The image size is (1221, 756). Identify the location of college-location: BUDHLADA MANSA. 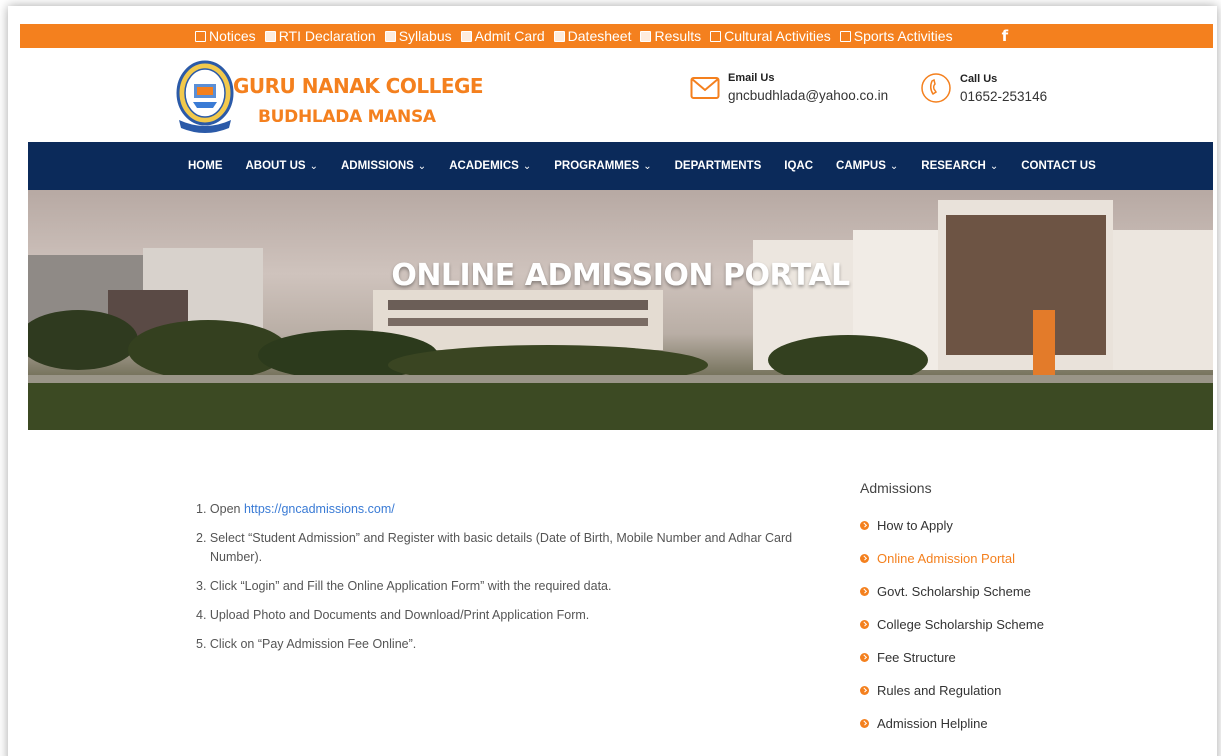
(347, 117).